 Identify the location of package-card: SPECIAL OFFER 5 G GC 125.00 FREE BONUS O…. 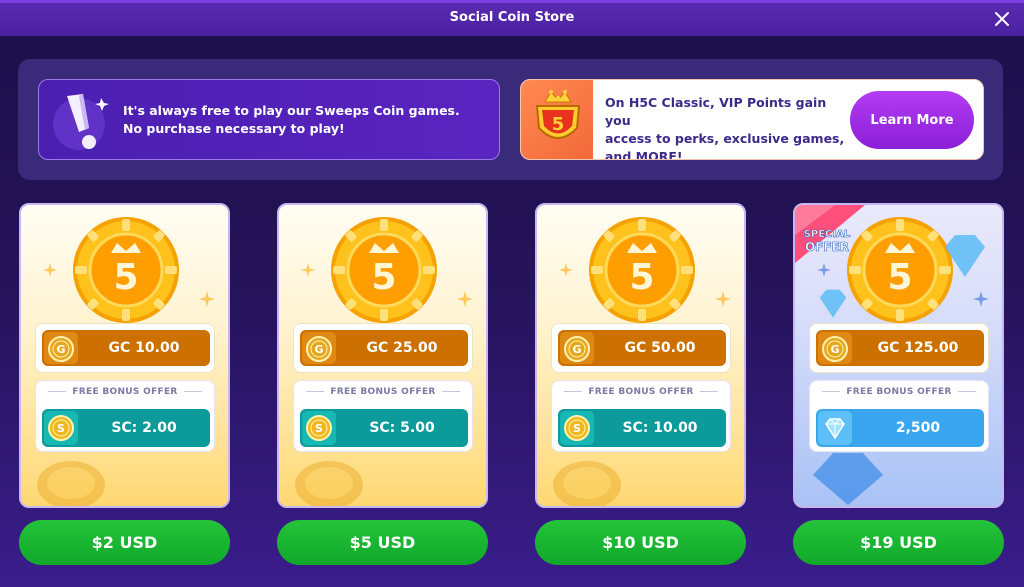
(898, 355).